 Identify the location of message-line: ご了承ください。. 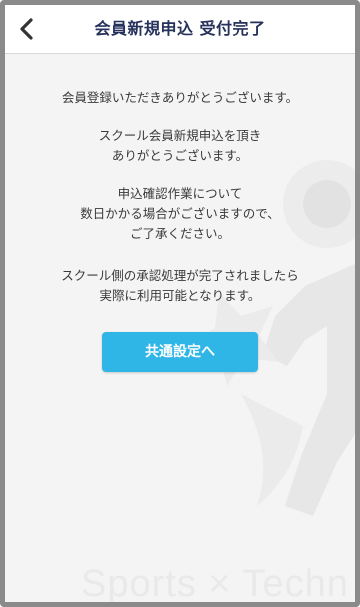
(179, 233).